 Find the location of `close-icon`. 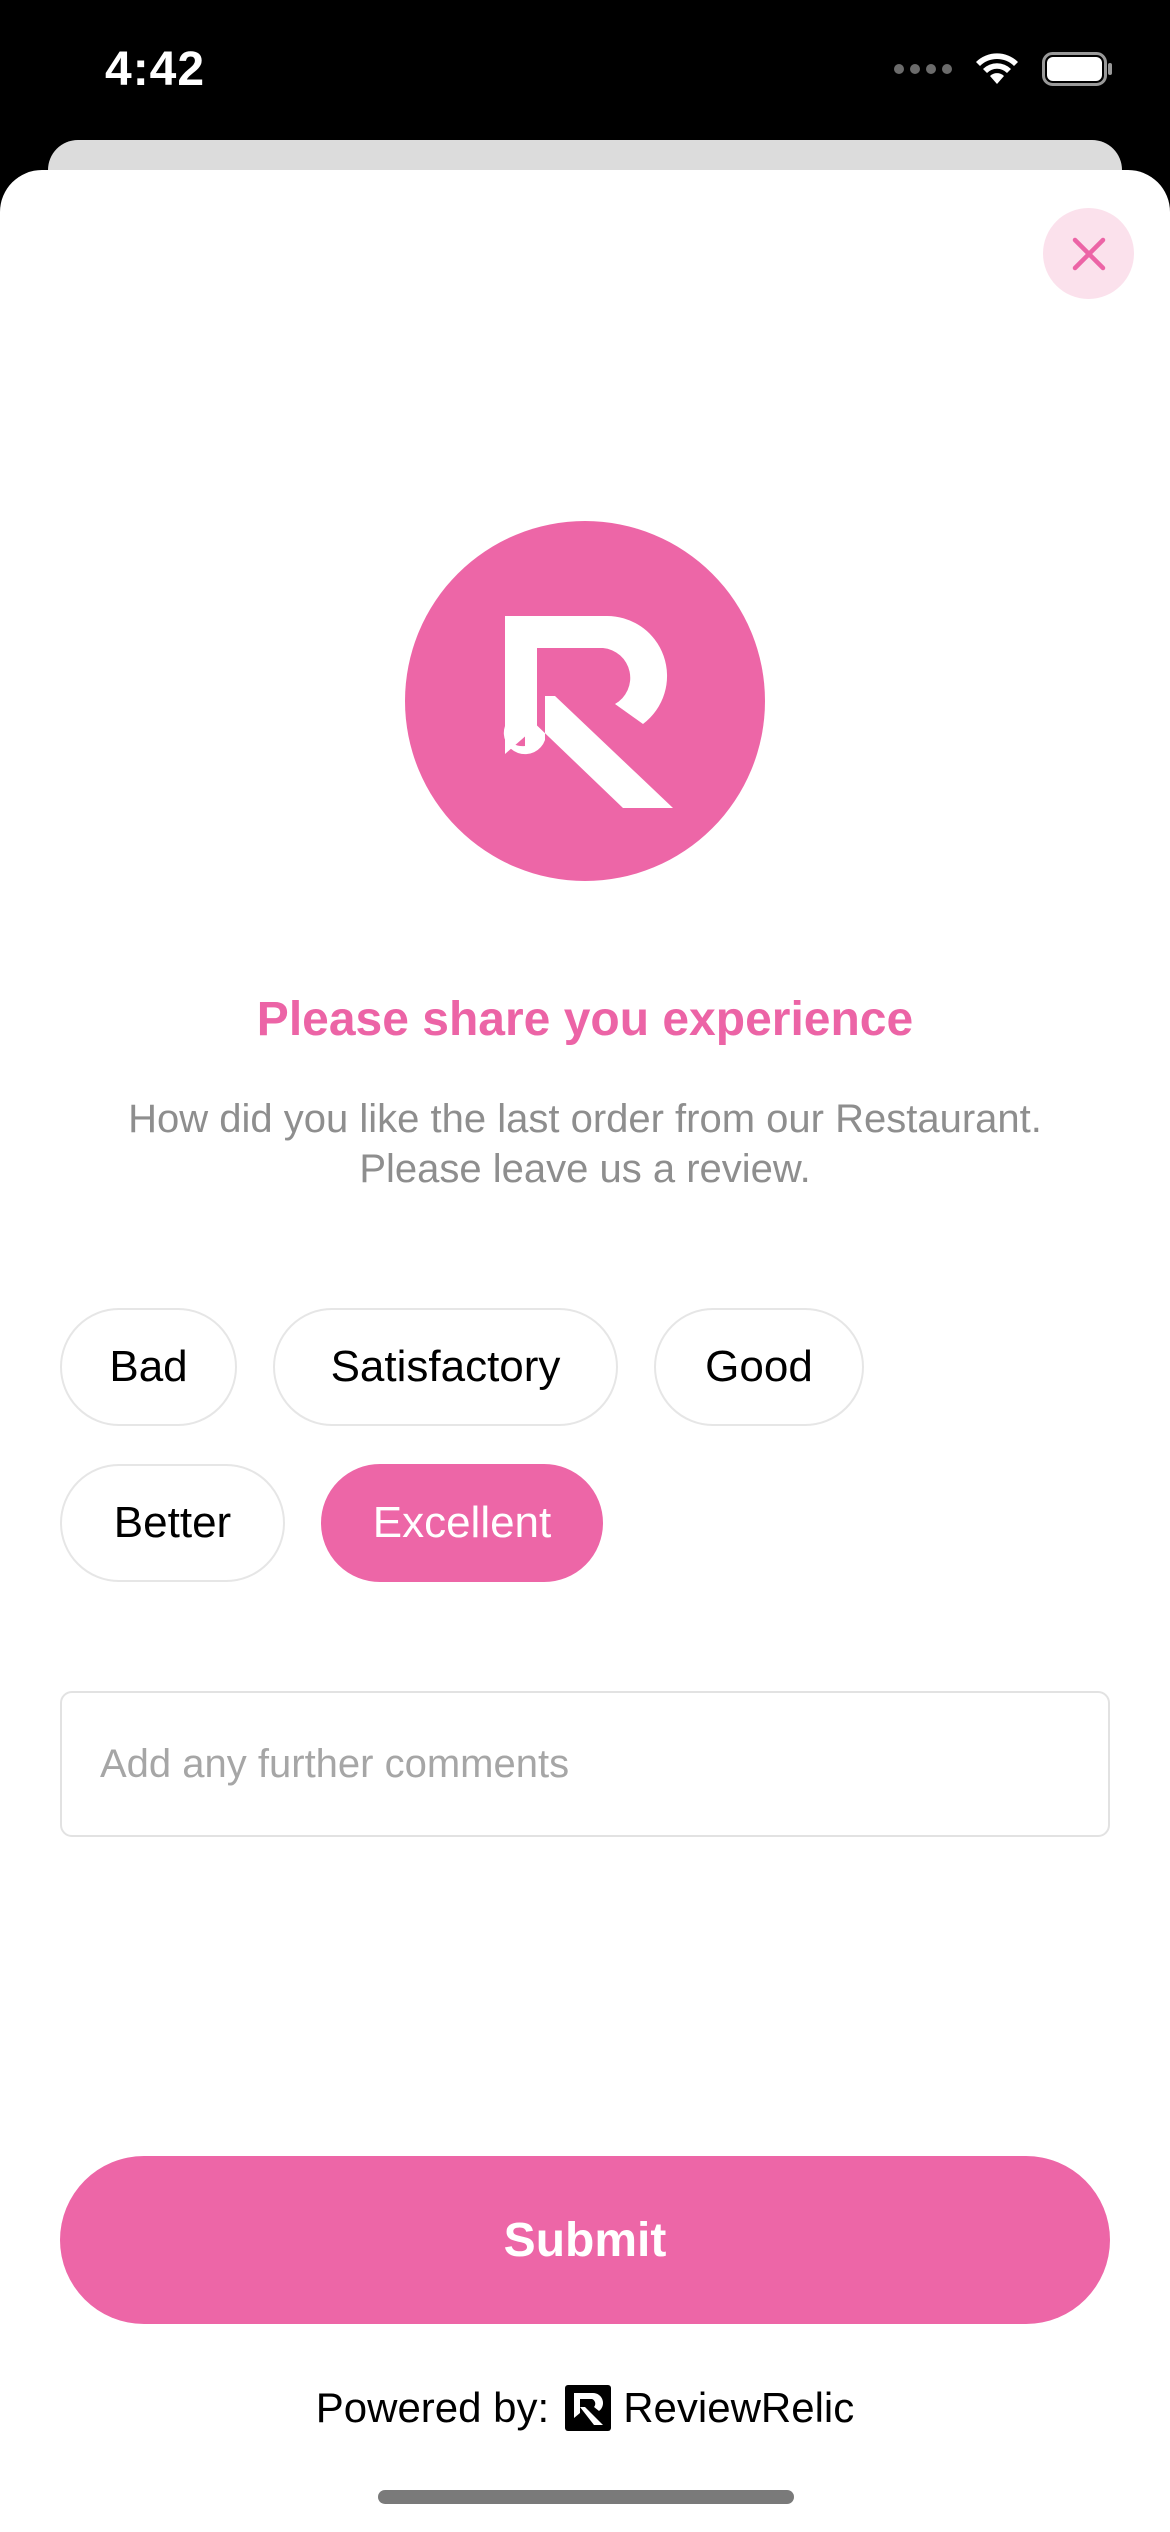

close-icon is located at coordinates (1088, 253).